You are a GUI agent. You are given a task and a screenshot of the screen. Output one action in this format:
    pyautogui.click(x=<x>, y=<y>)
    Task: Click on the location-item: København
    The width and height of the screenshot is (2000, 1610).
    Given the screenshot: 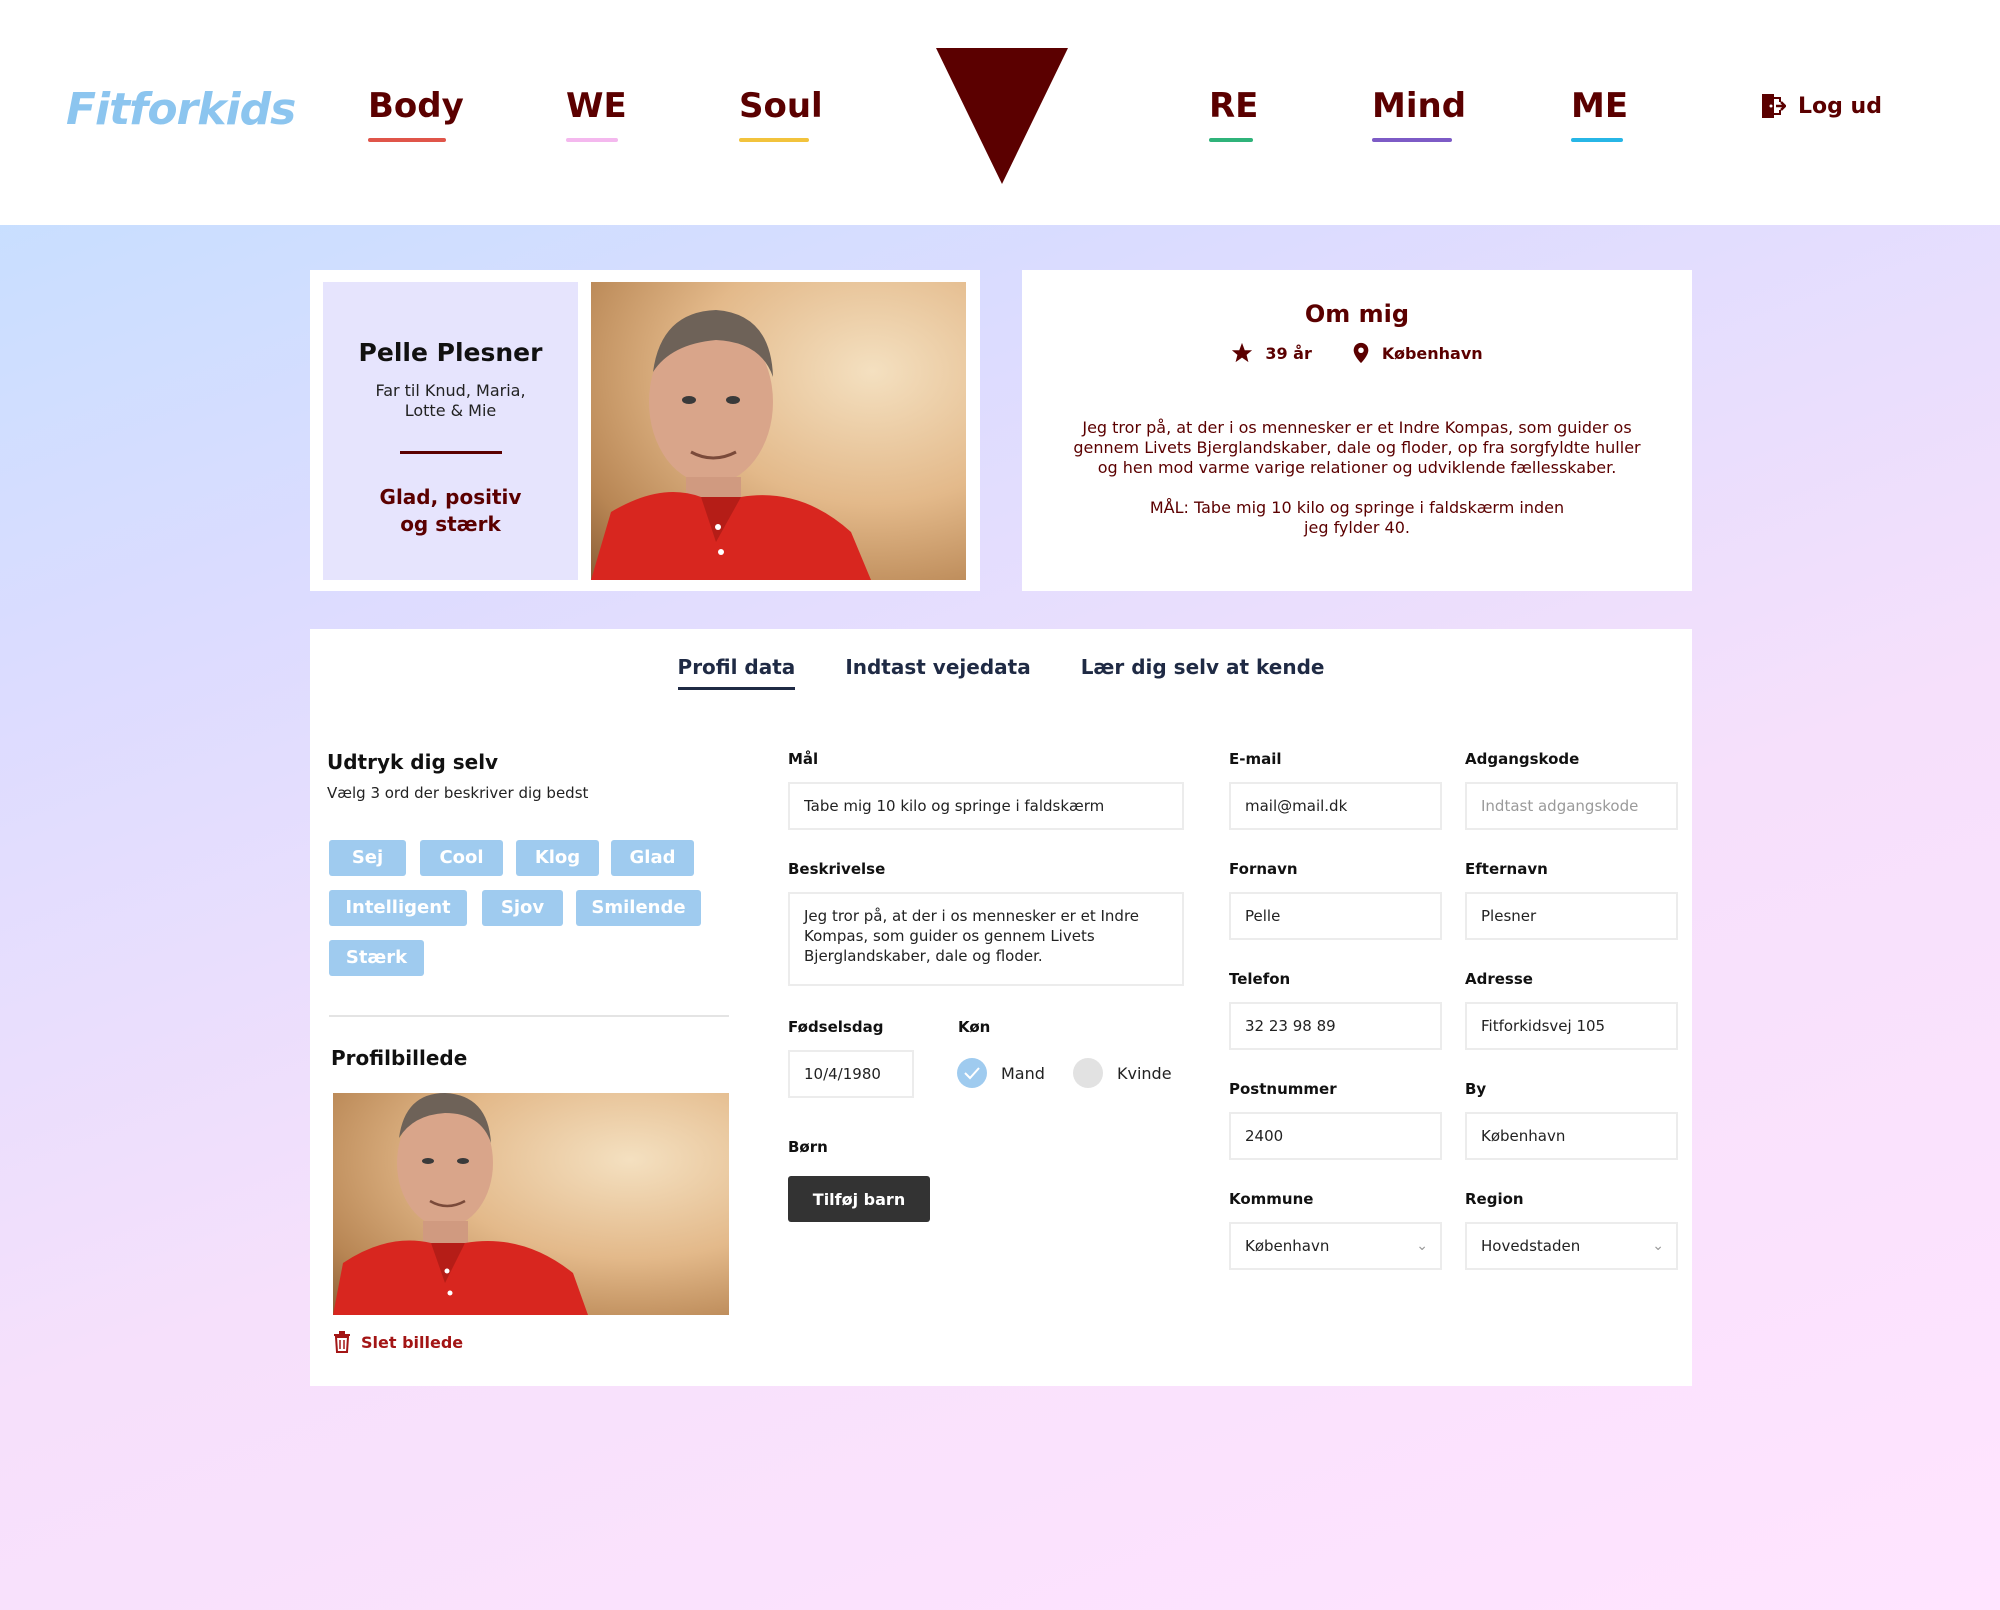 What is the action you would take?
    pyautogui.click(x=1417, y=353)
    